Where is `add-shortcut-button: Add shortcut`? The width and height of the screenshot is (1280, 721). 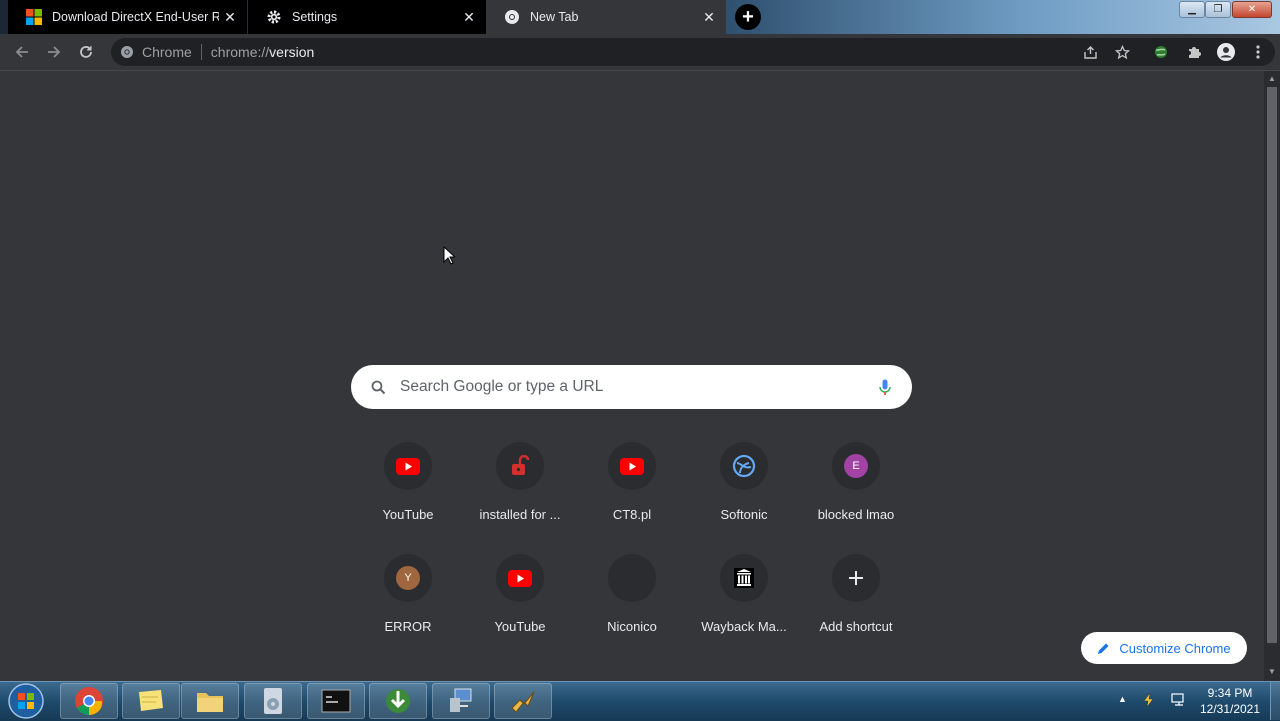 add-shortcut-button: Add shortcut is located at coordinates (856, 605).